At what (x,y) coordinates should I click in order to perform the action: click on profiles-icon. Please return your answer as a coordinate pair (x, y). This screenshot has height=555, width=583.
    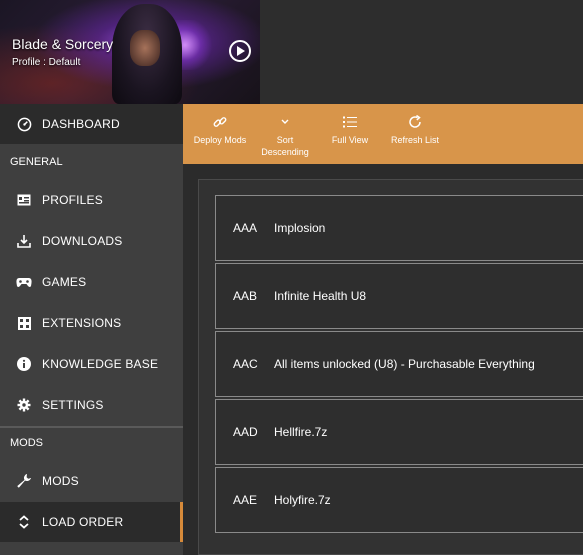
    Looking at the image, I should click on (24, 200).